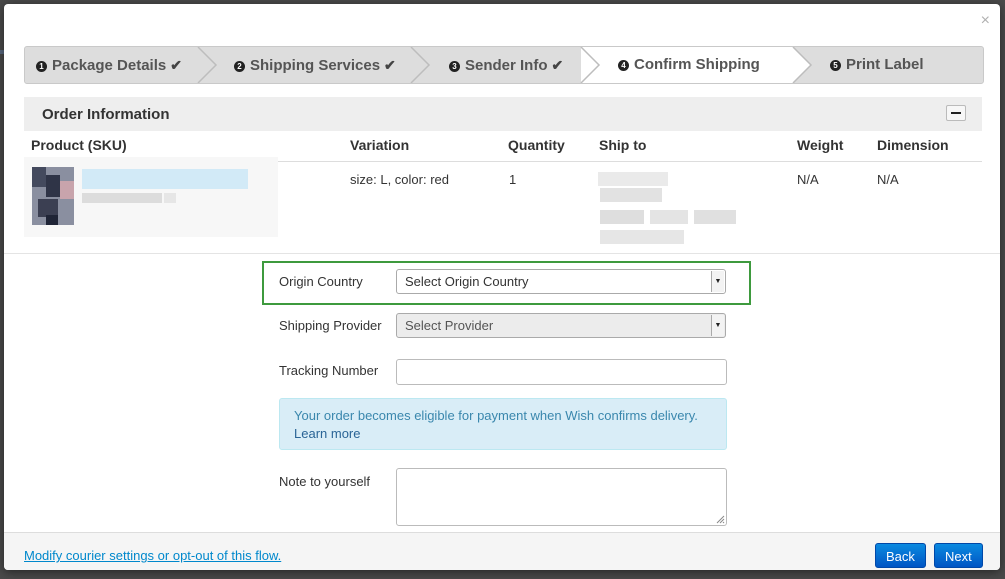 The height and width of the screenshot is (579, 1005). Describe the element at coordinates (79, 145) in the screenshot. I see `column-product: Product (SKU)` at that location.